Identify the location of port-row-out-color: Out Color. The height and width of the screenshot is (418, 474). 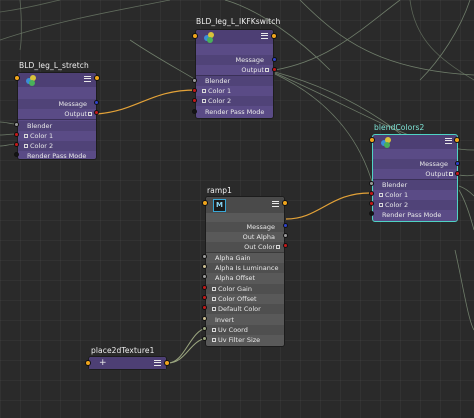
(245, 247).